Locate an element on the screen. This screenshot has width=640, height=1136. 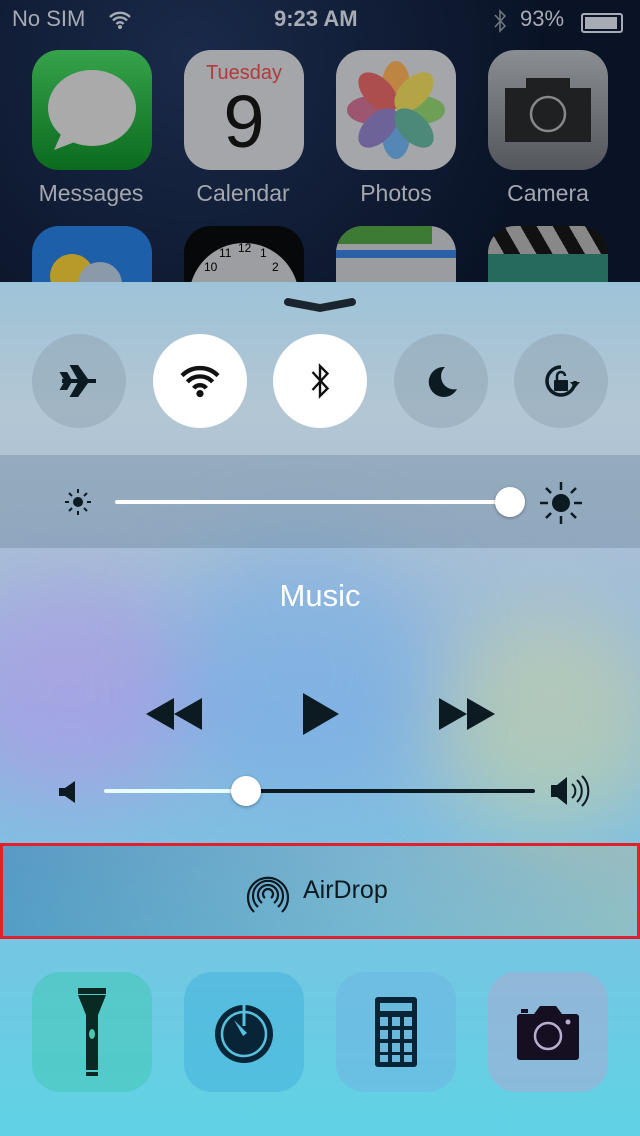
camera-button is located at coordinates (548, 1032).